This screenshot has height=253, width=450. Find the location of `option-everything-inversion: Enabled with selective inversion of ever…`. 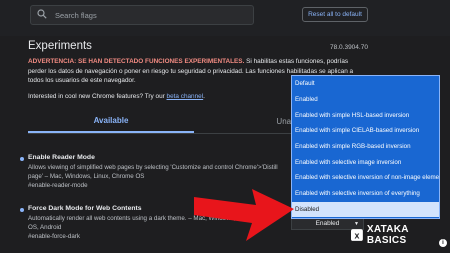

option-everything-inversion: Enabled with selective inversion of ever… is located at coordinates (365, 194).